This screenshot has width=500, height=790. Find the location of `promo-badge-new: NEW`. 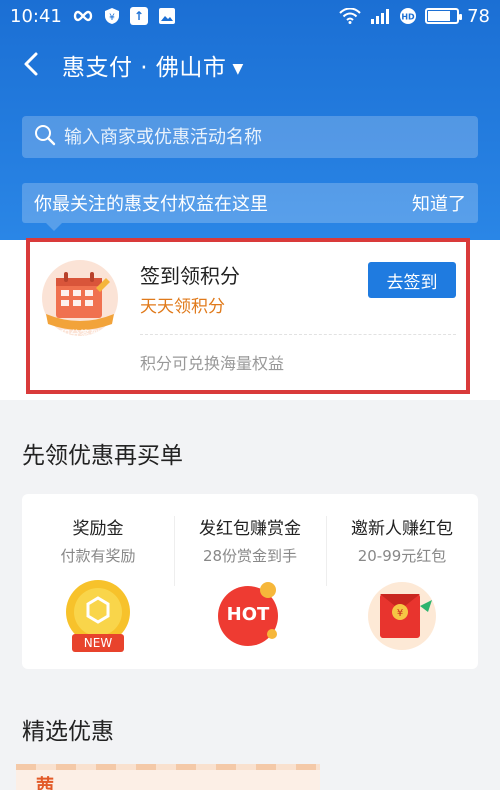

promo-badge-new: NEW is located at coordinates (98, 643).